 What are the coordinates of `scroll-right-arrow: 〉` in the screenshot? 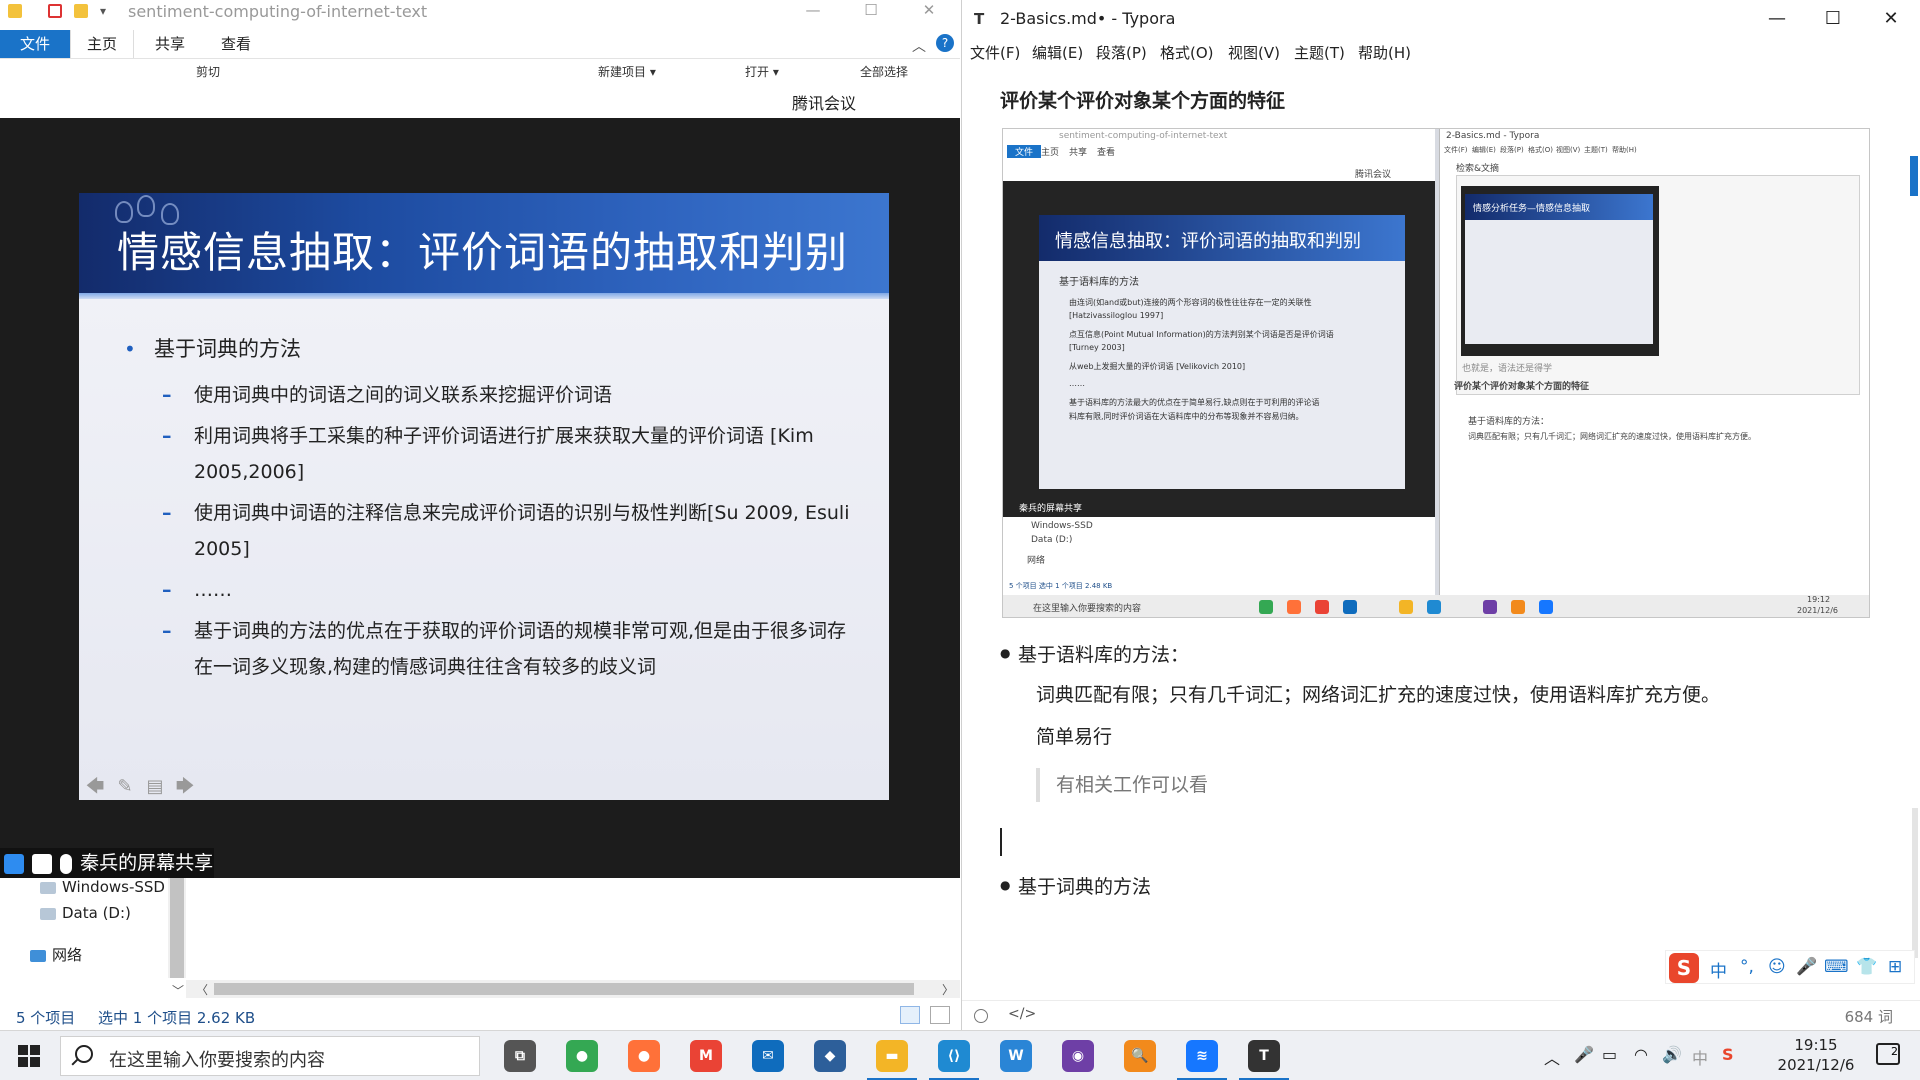 It's located at (948, 989).